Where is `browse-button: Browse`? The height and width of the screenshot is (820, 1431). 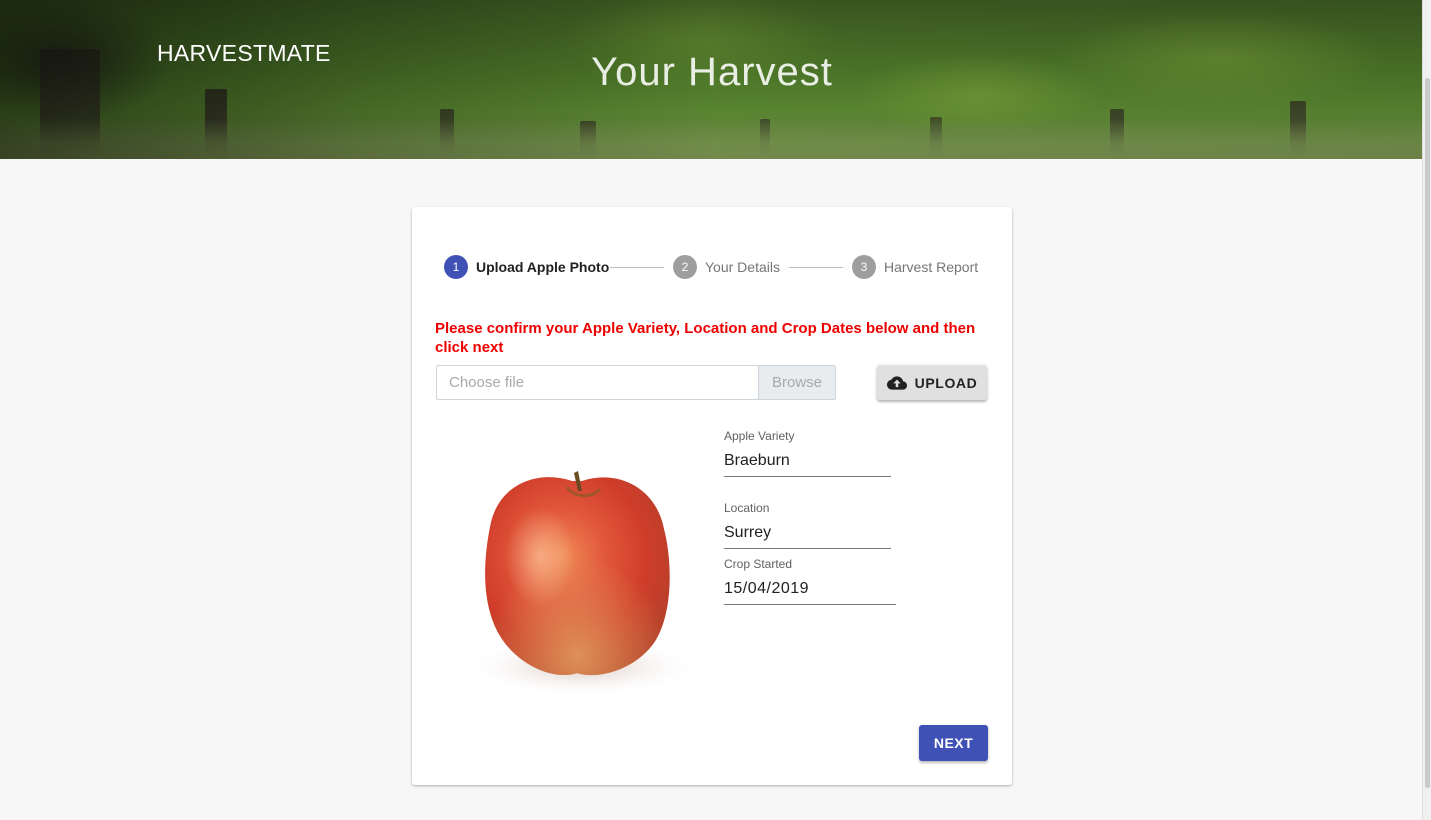
browse-button: Browse is located at coordinates (796, 382).